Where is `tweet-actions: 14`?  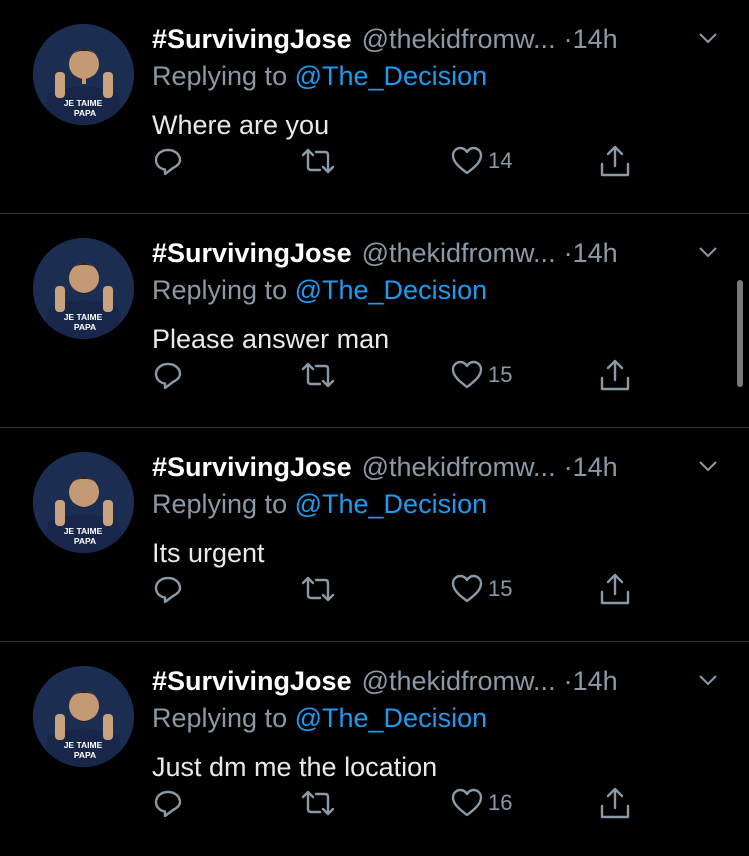 tweet-actions: 14 is located at coordinates (402, 161).